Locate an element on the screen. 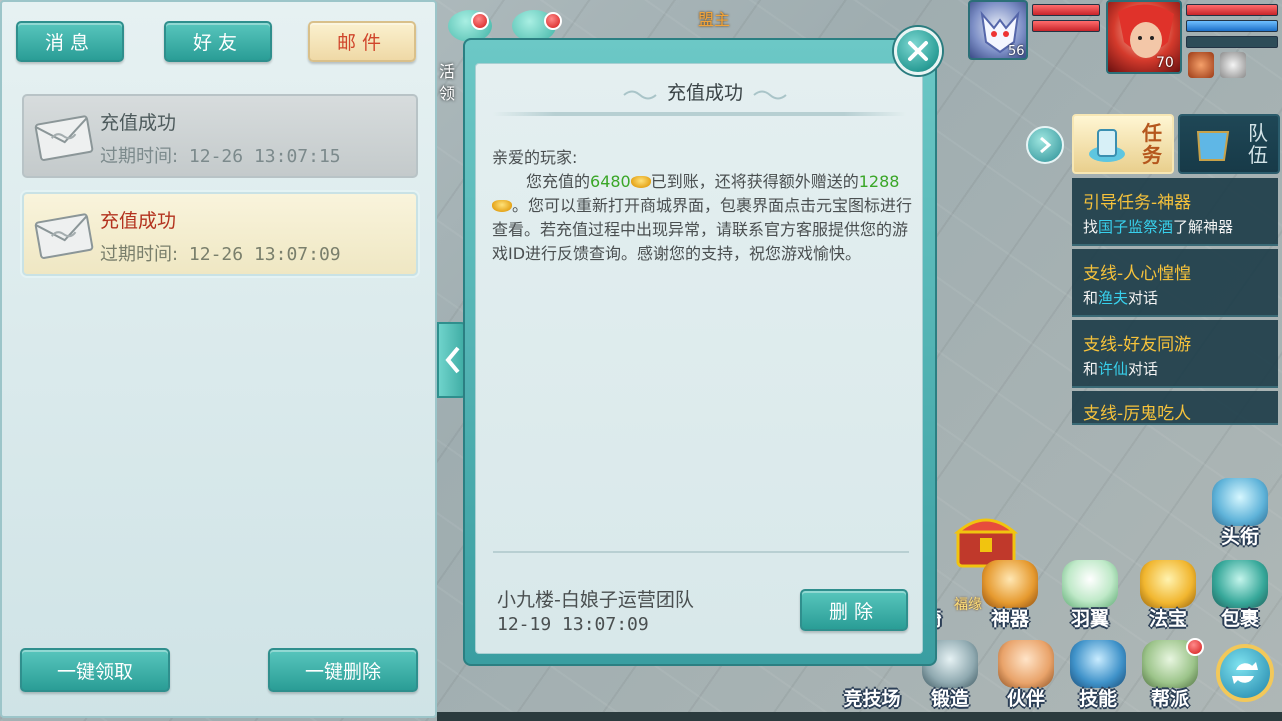  recharge-amount: 6480 is located at coordinates (610, 181).